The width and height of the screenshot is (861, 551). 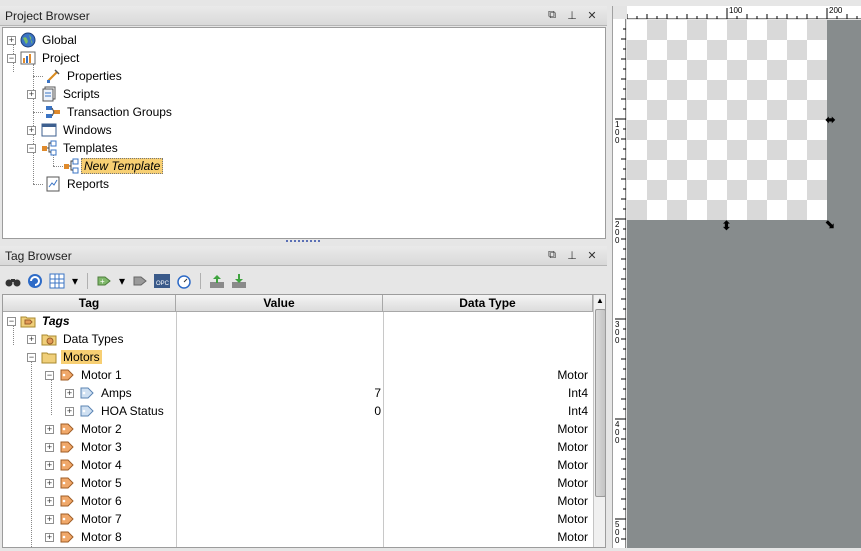 What do you see at coordinates (49, 358) in the screenshot?
I see `folder-open-icon` at bounding box center [49, 358].